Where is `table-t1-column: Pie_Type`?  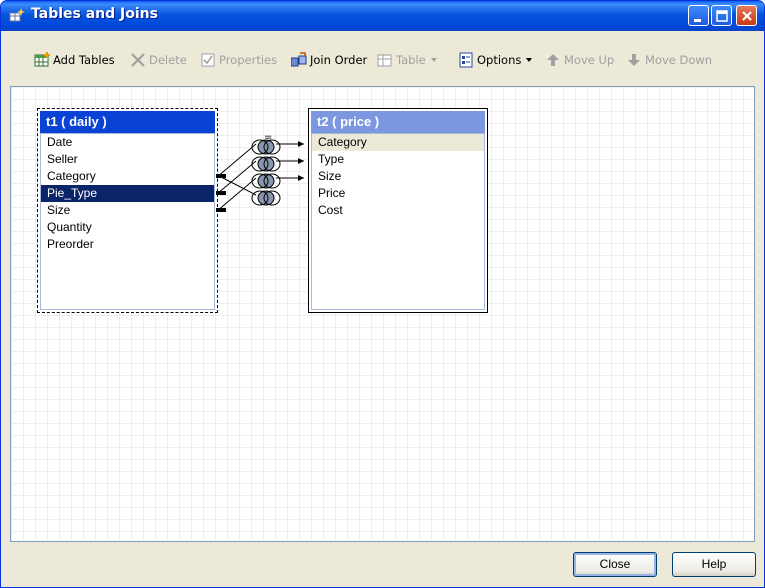 table-t1-column: Pie_Type is located at coordinates (127, 193).